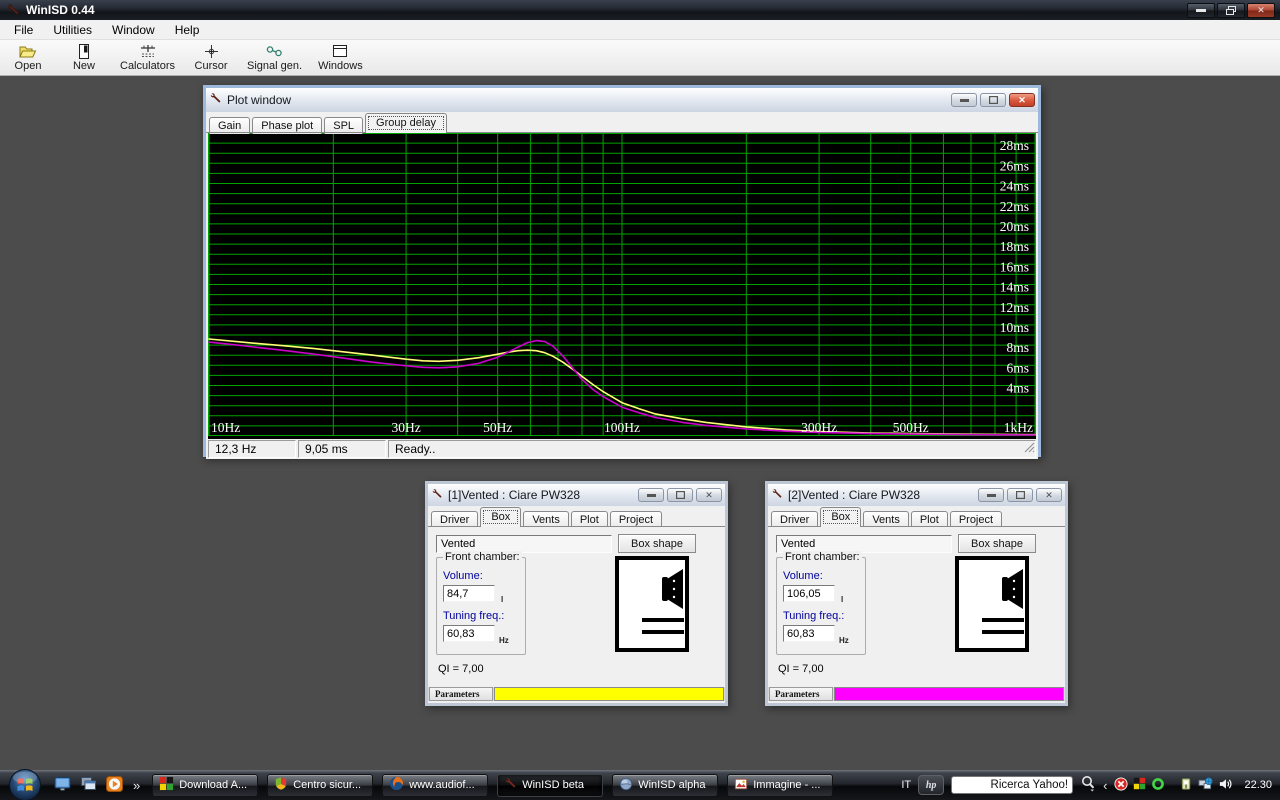 The image size is (1280, 800). What do you see at coordinates (13, 10) in the screenshot?
I see `app-wrench-icon` at bounding box center [13, 10].